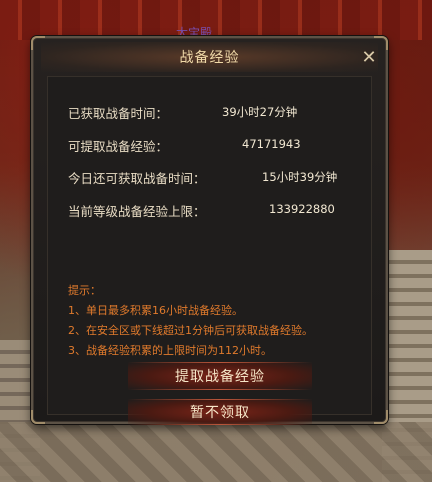  Describe the element at coordinates (118, 146) in the screenshot. I see `extractable-exp-label: 可提取战备经验：` at that location.